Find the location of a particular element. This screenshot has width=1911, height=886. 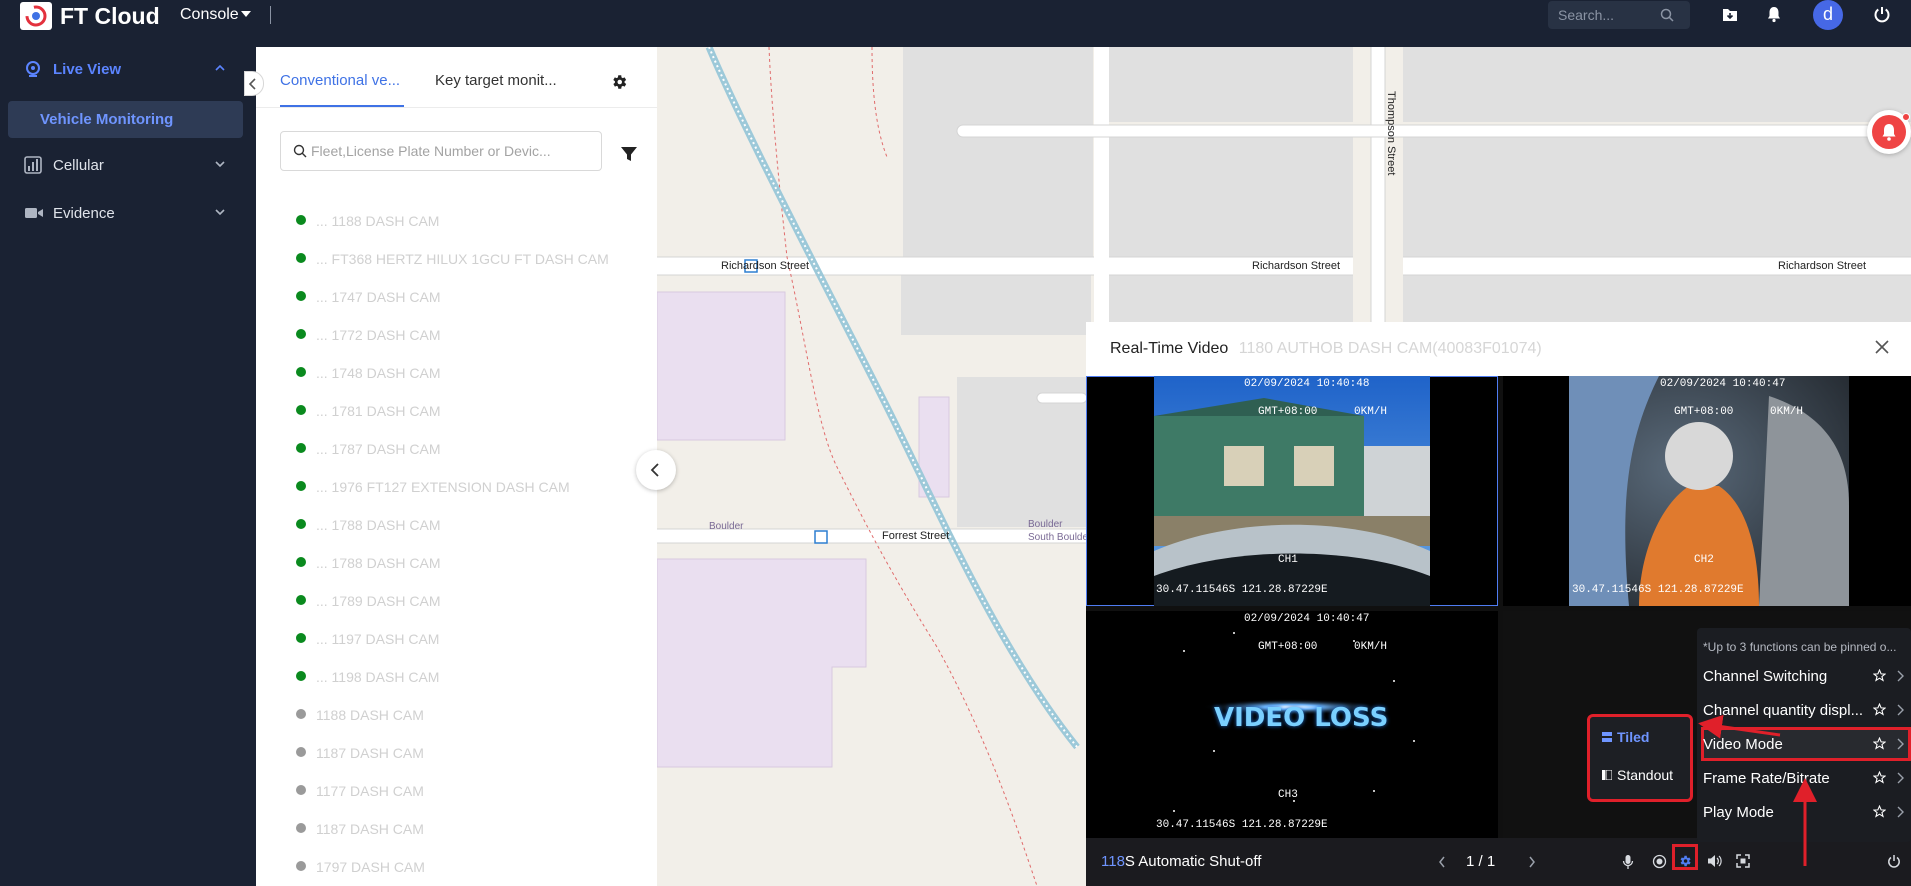

function-menu-item: Channel Switching is located at coordinates (1806, 676).